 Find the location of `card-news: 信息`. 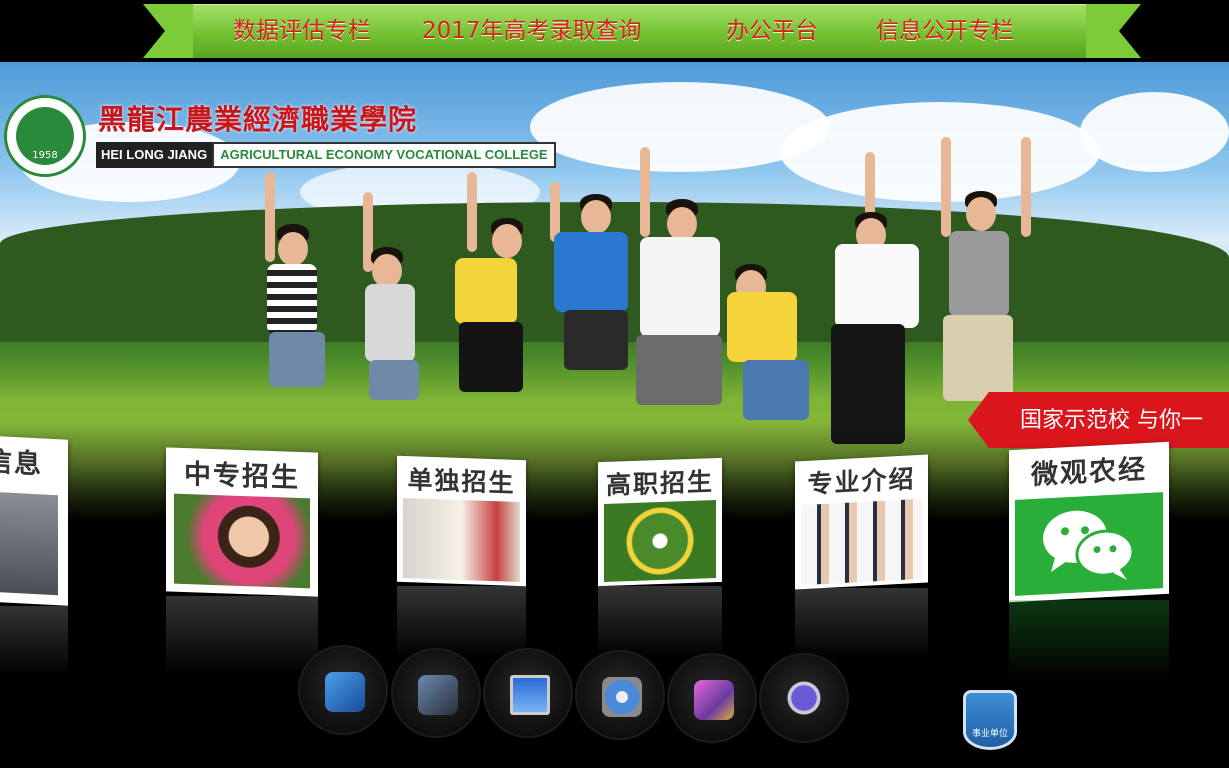

card-news: 信息 is located at coordinates (34, 521).